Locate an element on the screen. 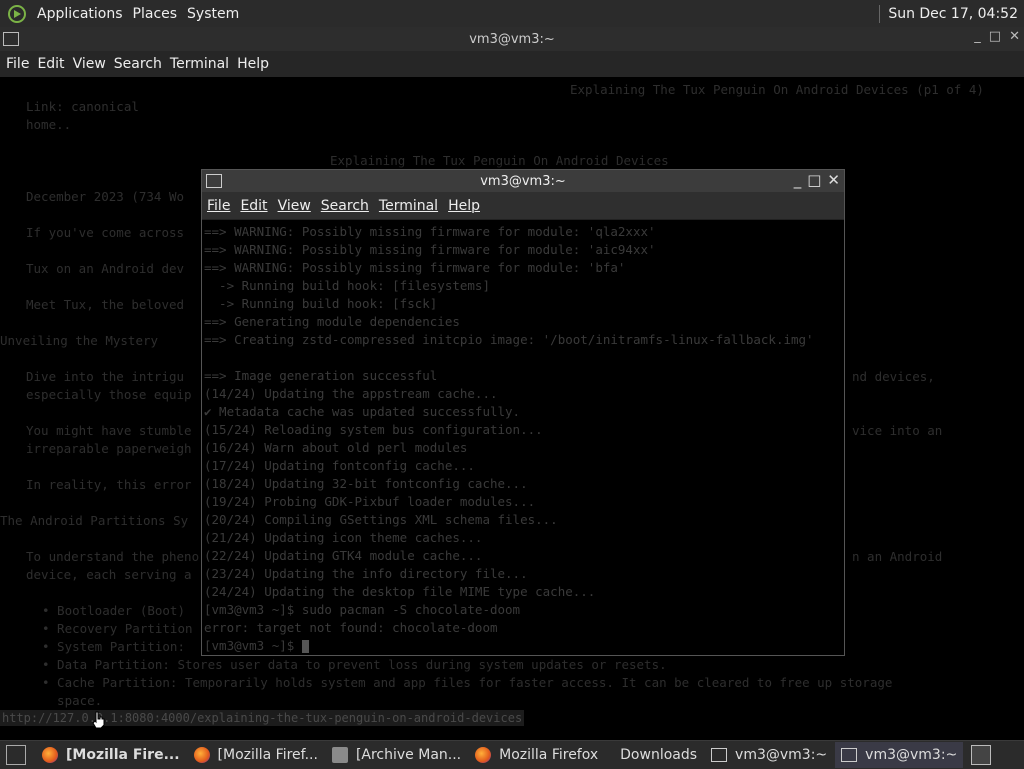  list-item: • Recovery Partition is located at coordinates (117, 628).